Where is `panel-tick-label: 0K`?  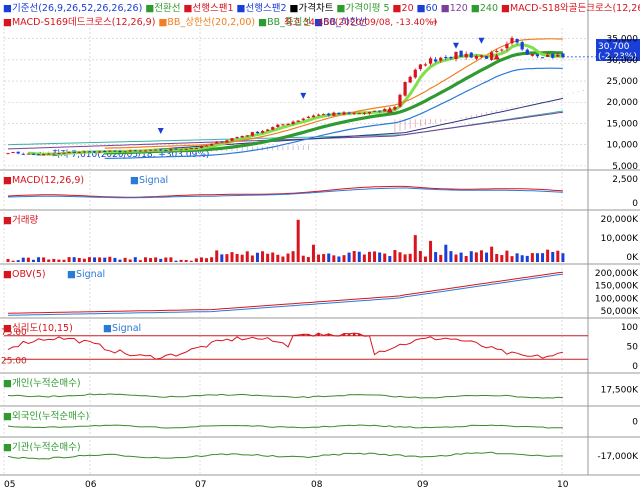
panel-tick-label: 0K is located at coordinates (632, 258).